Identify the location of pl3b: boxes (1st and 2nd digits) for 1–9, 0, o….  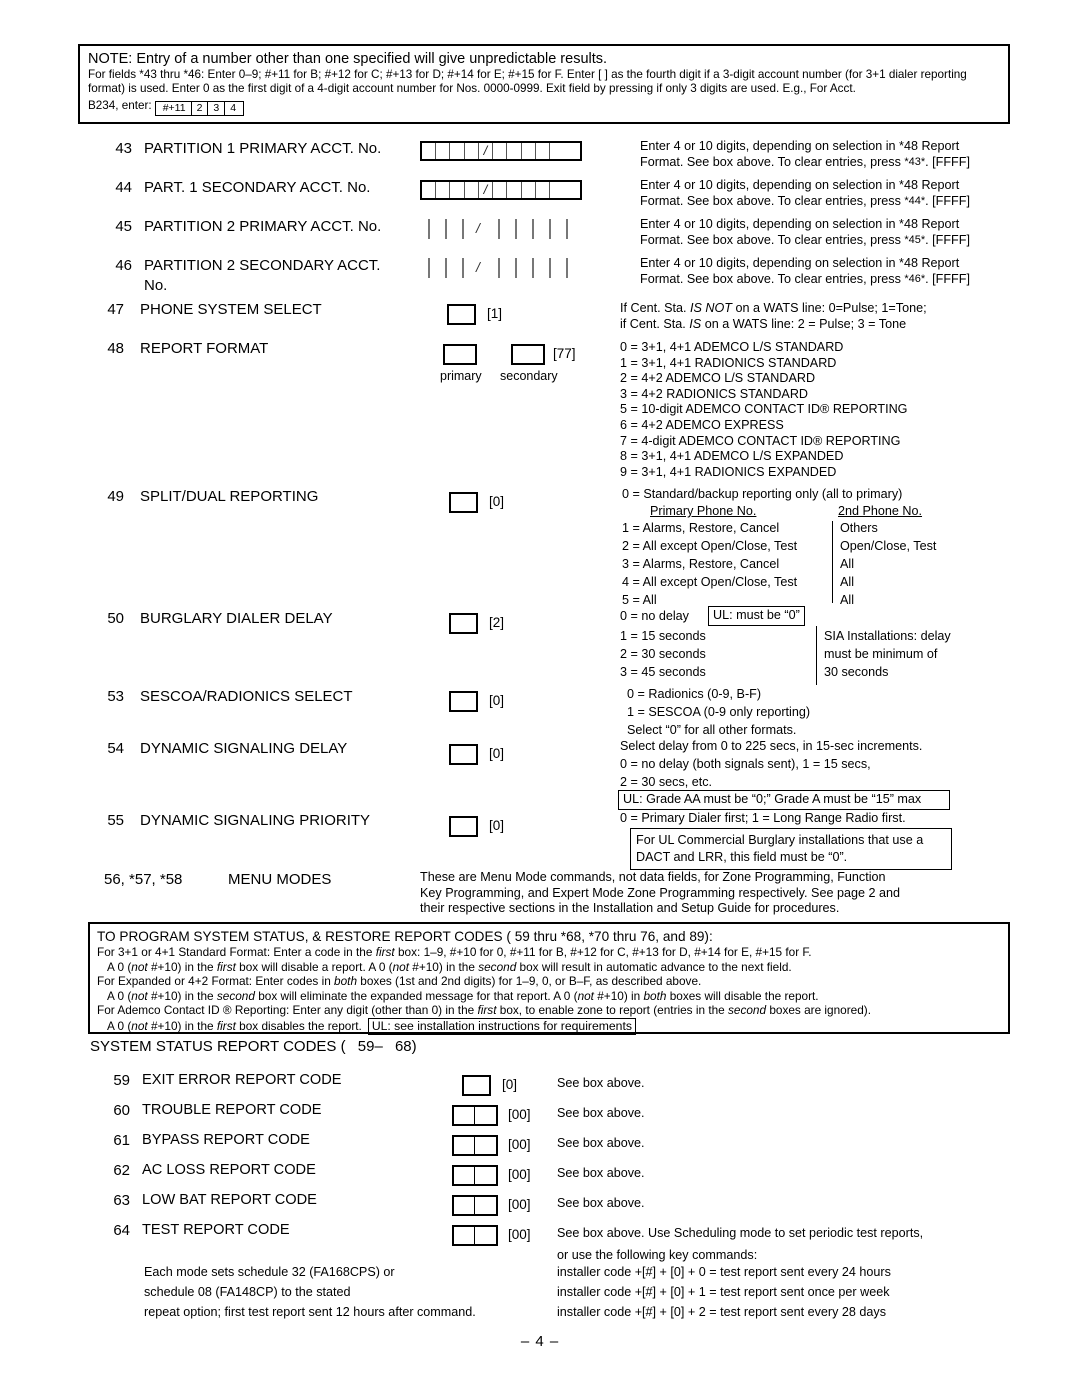
(529, 981).